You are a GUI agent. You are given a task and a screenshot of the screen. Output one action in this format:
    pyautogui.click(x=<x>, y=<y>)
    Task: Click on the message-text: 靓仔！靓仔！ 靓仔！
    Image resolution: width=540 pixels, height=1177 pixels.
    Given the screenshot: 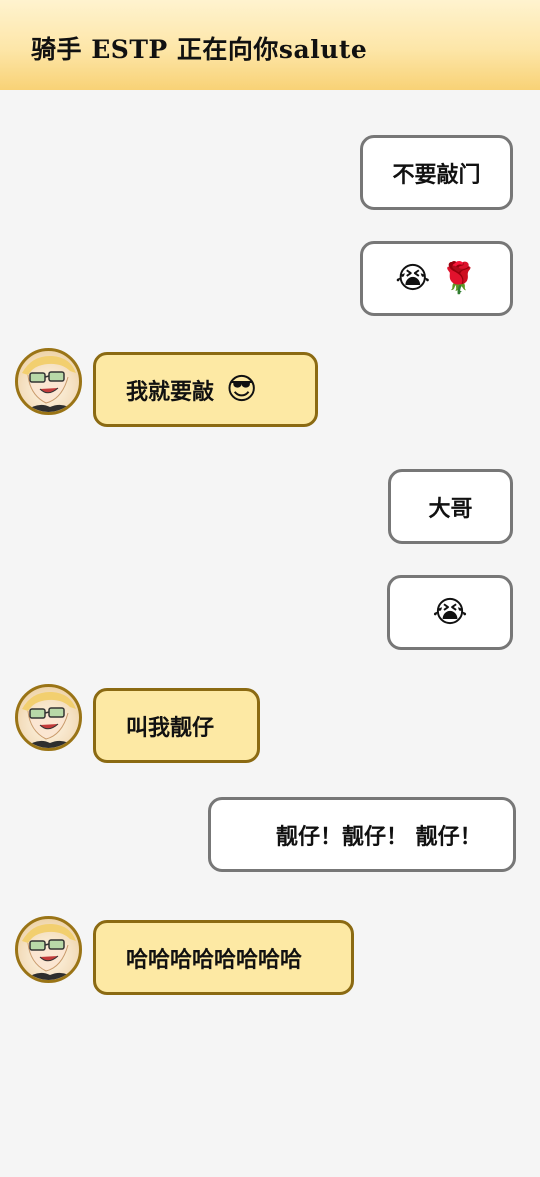 What is the action you would take?
    pyautogui.click(x=379, y=836)
    